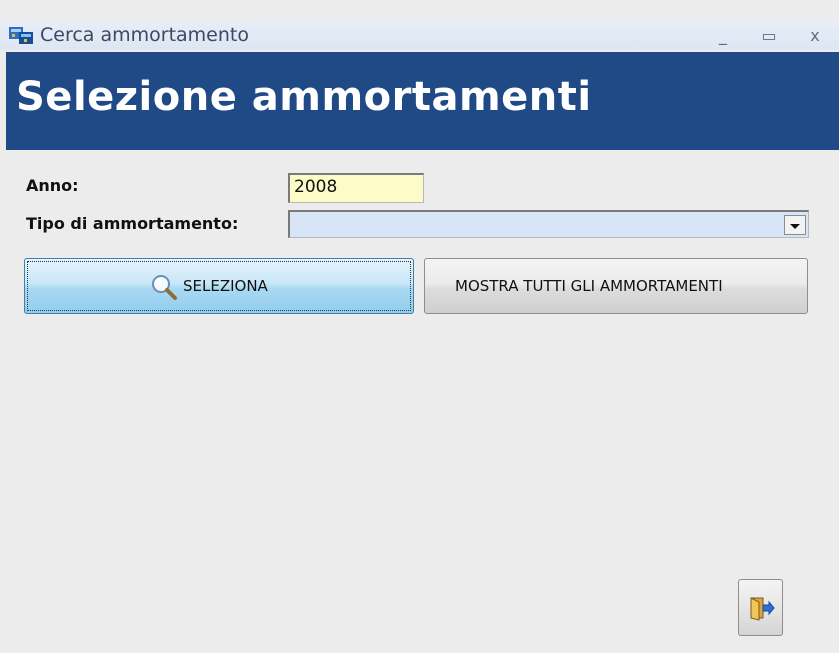  What do you see at coordinates (164, 289) in the screenshot?
I see `search-icon` at bounding box center [164, 289].